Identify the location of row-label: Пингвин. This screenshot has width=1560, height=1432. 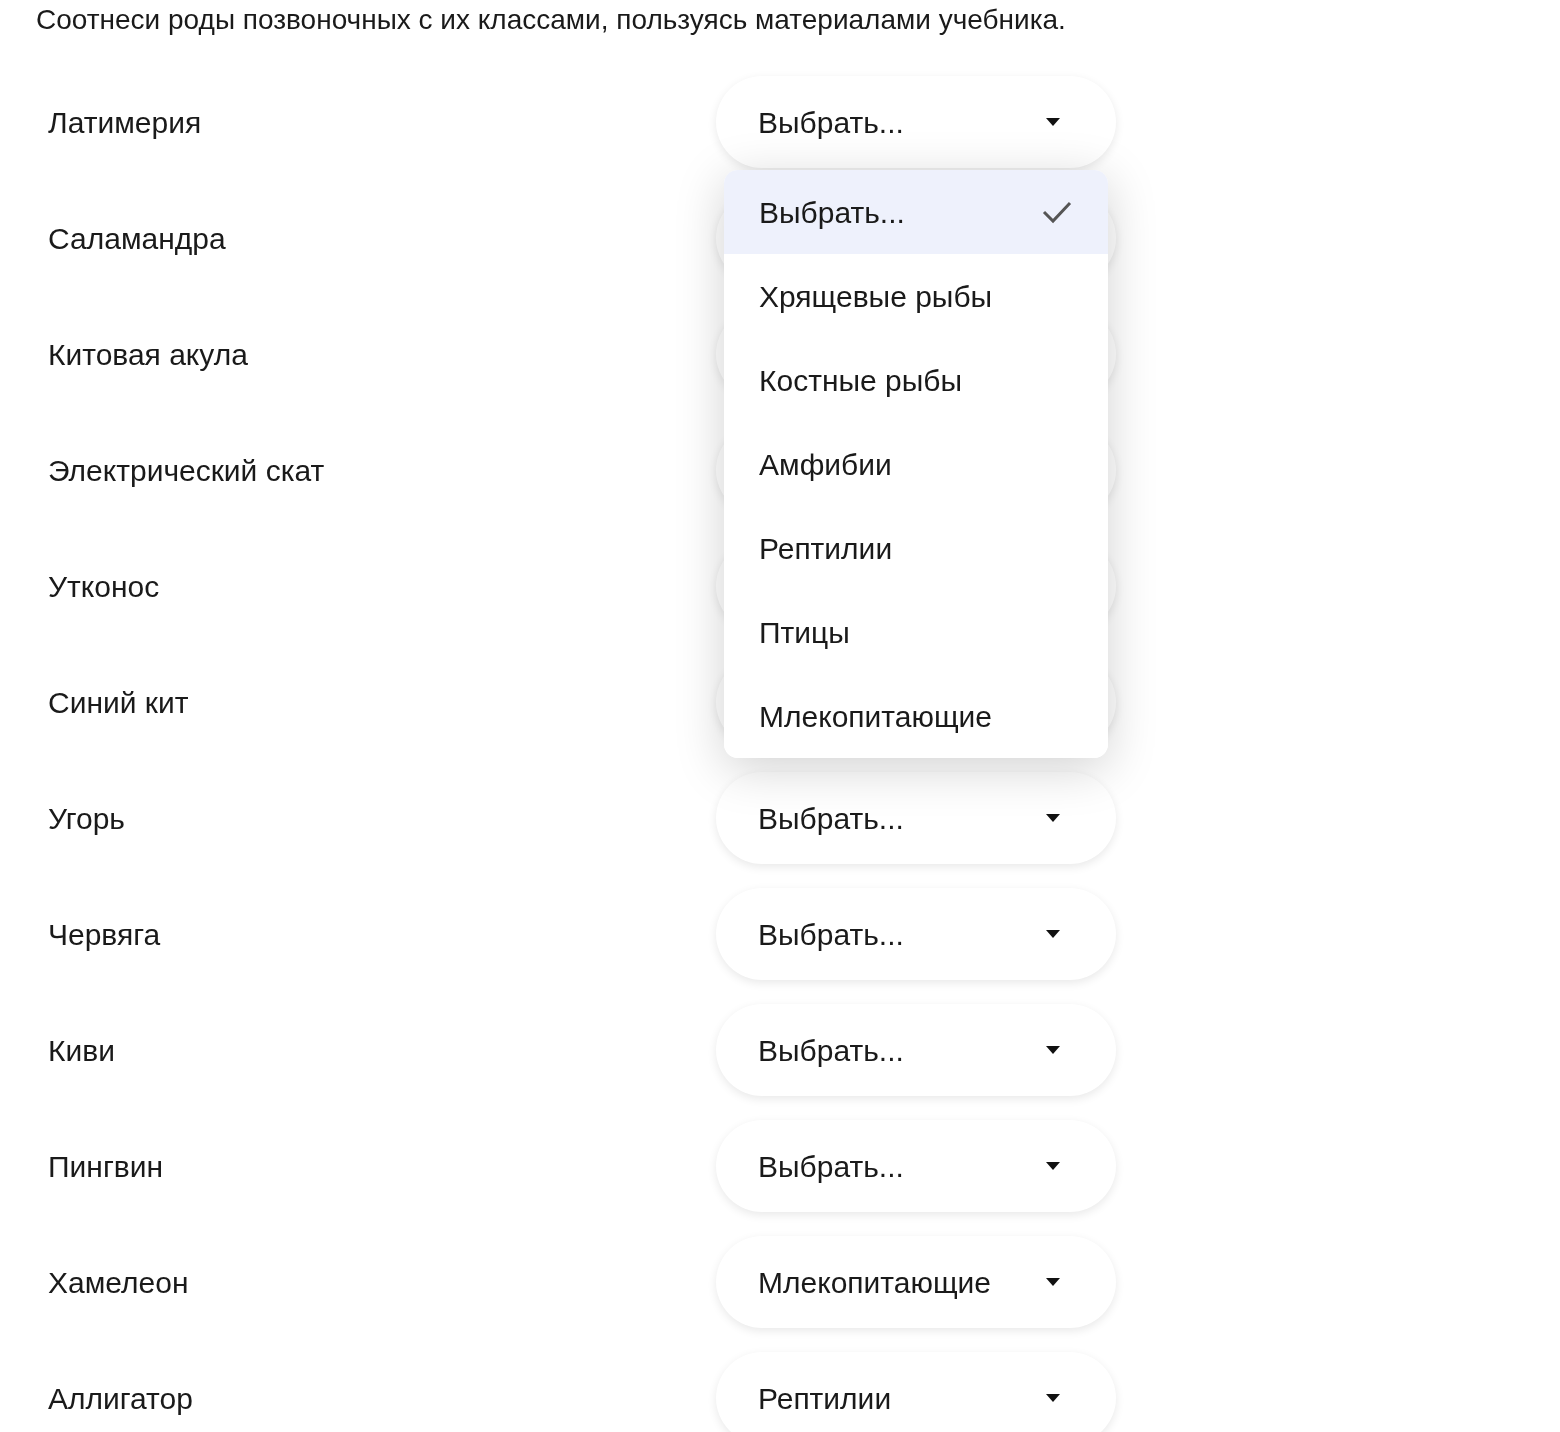
(106, 1166).